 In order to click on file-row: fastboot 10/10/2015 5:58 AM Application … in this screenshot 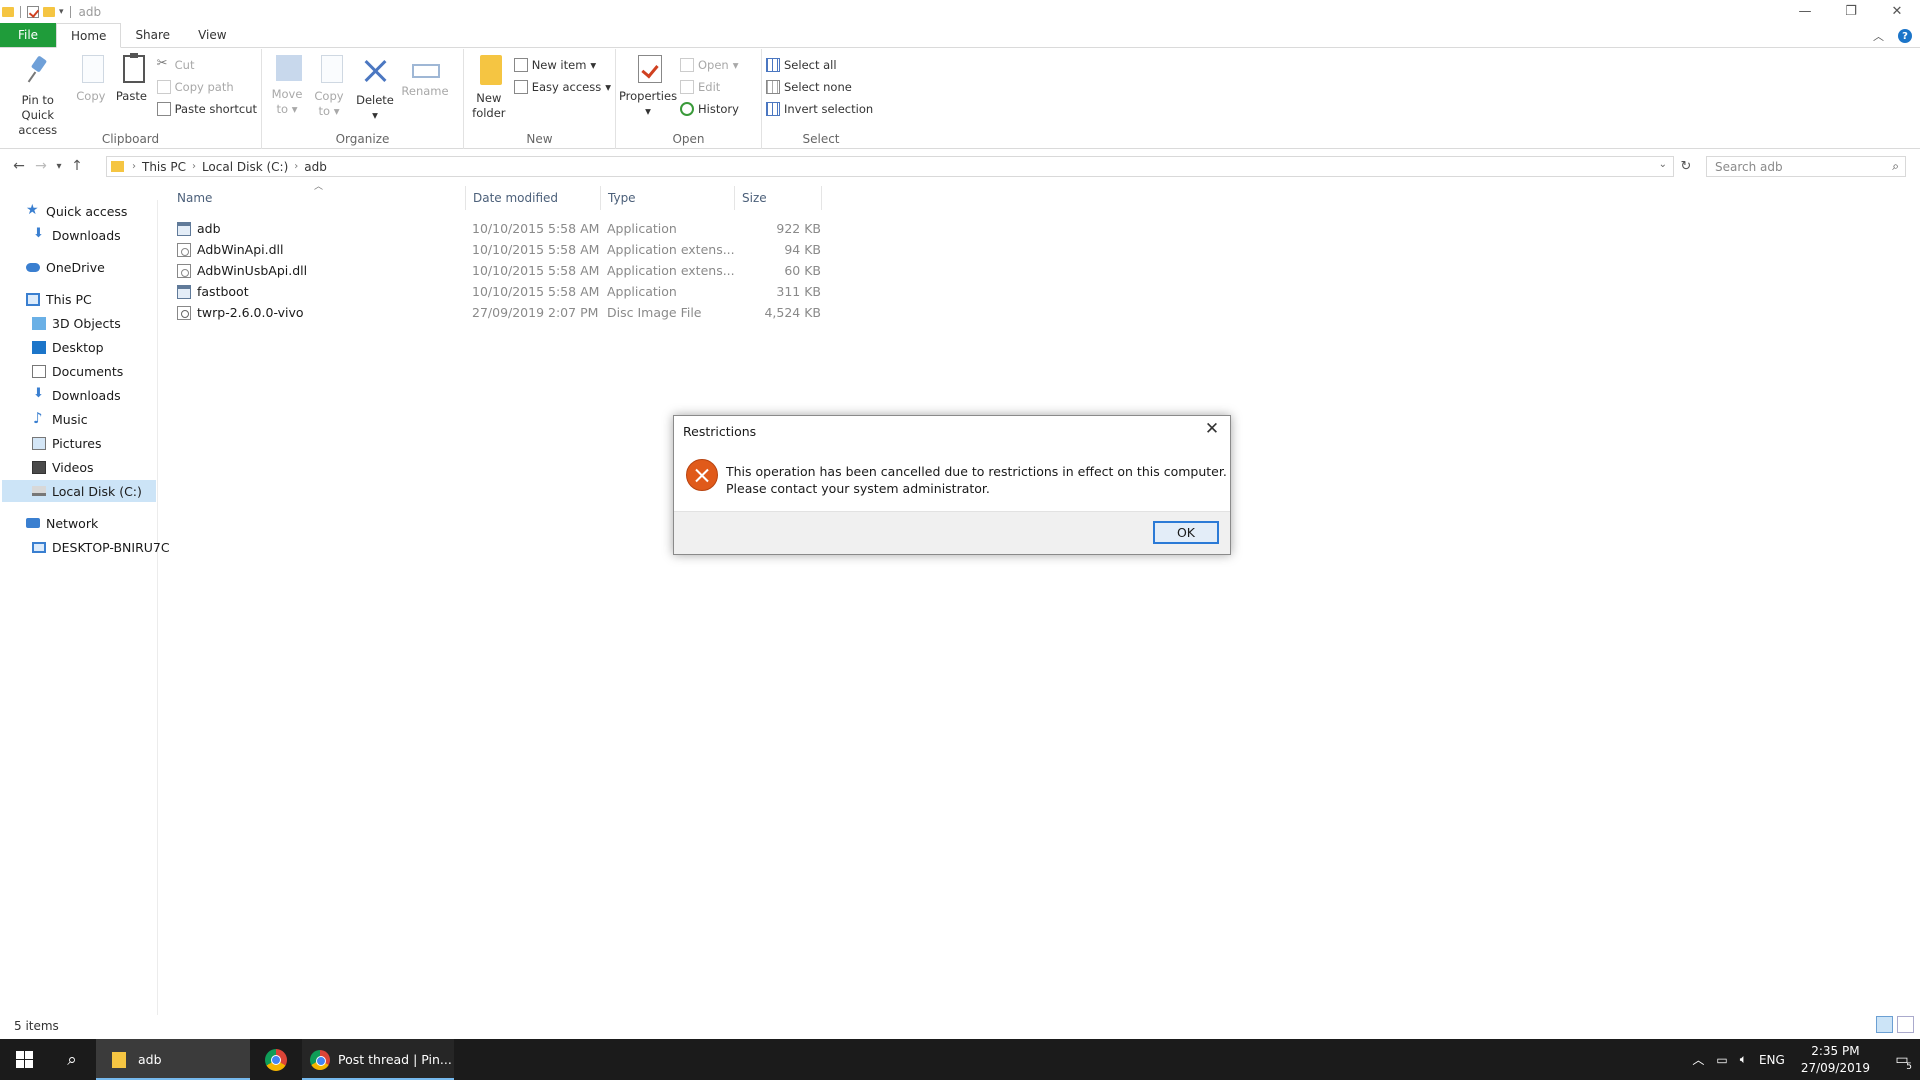, I will do `click(500, 291)`.